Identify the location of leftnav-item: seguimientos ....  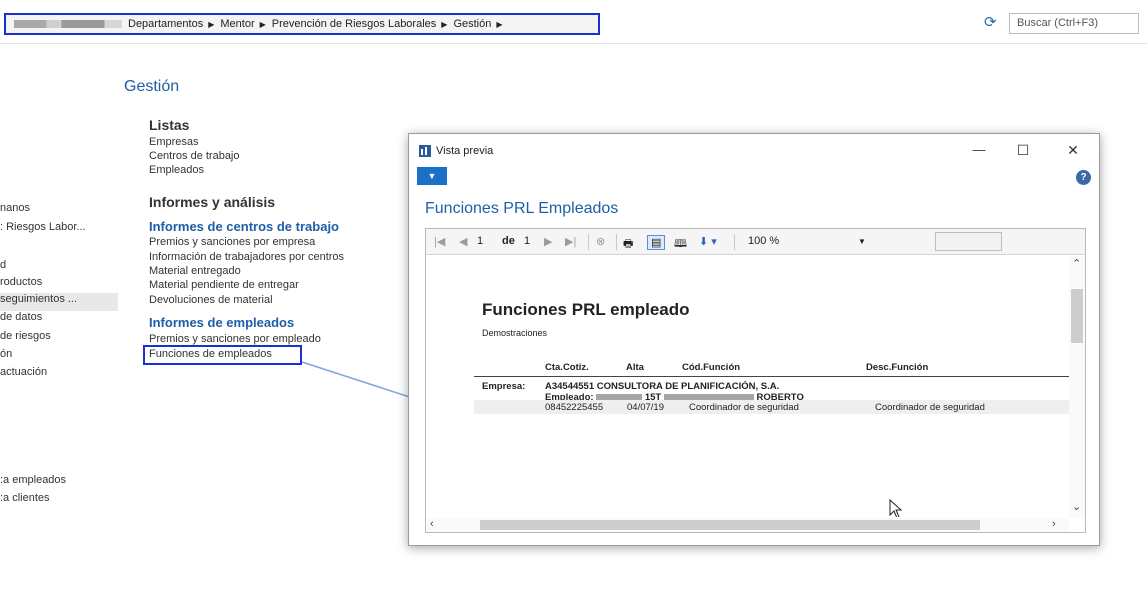
(38, 299).